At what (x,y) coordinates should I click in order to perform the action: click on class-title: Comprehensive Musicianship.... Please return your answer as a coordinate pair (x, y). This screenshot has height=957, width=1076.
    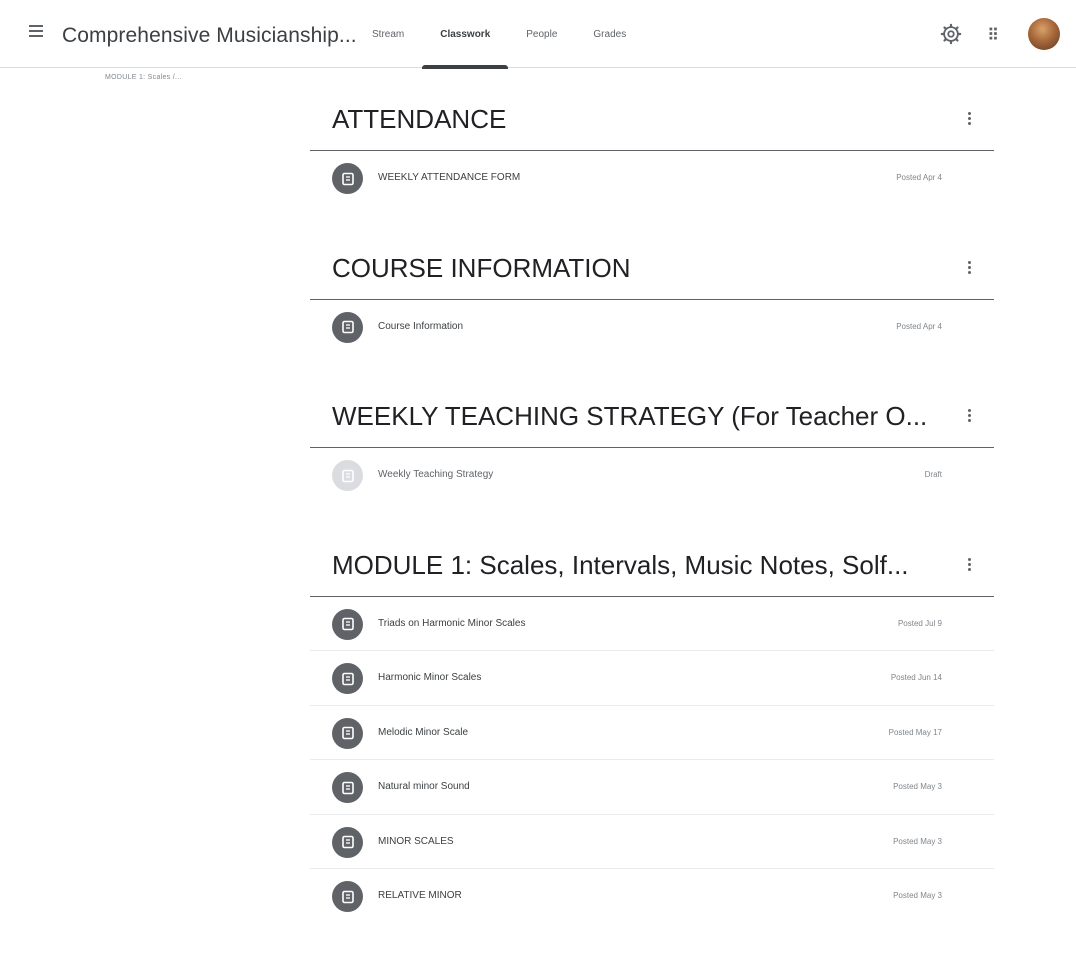
    Looking at the image, I should click on (209, 36).